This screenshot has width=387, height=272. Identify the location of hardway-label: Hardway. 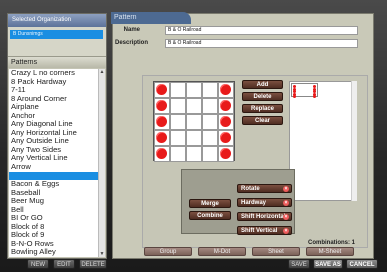
(254, 203).